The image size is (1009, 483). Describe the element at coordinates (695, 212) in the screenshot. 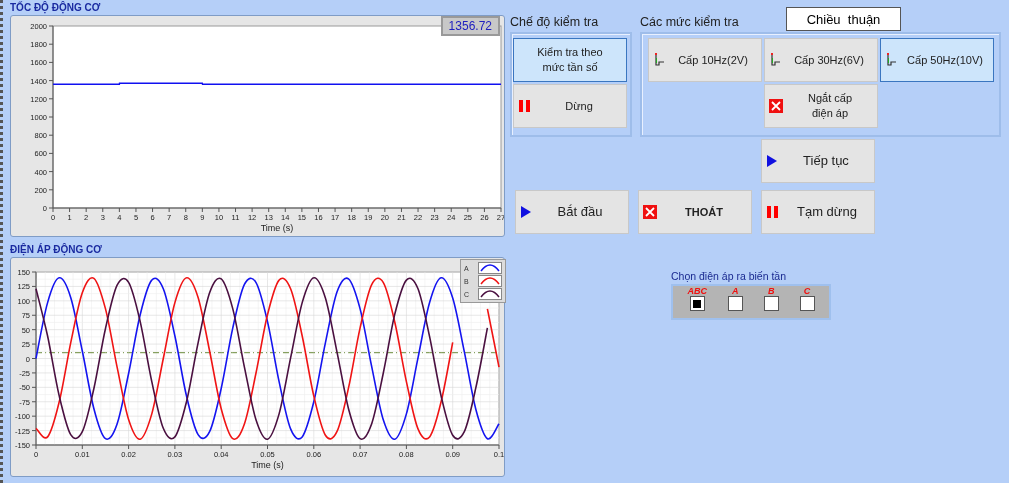

I see `command-button: THOÁT` at that location.